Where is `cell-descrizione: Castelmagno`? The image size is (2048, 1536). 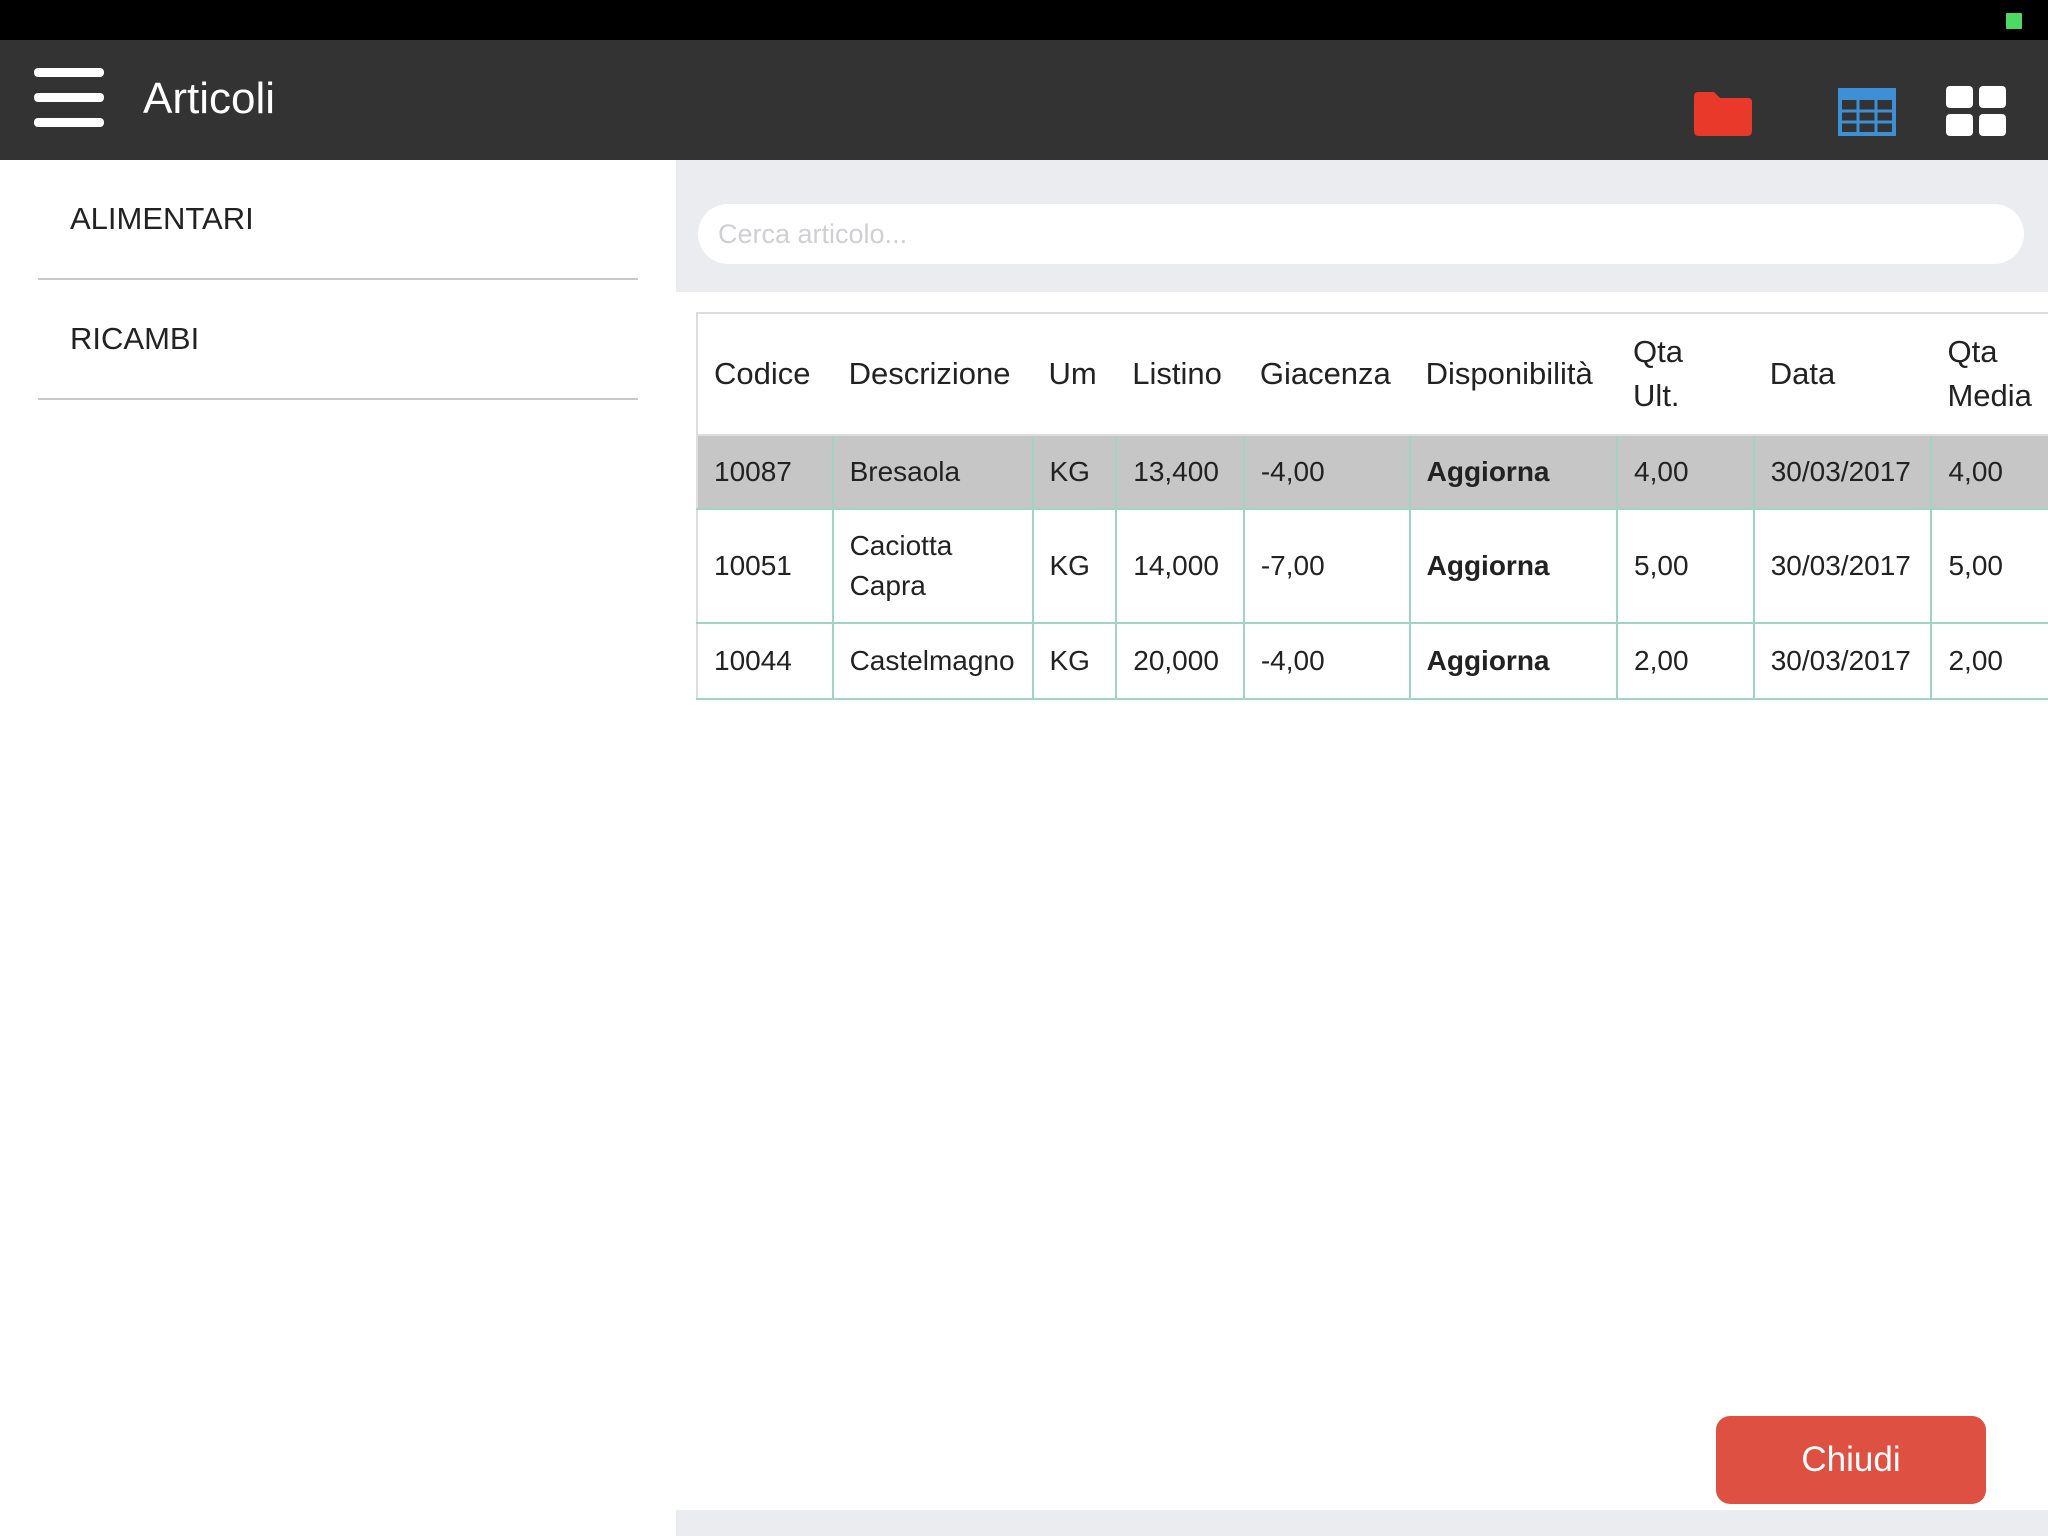
cell-descrizione: Castelmagno is located at coordinates (932, 661).